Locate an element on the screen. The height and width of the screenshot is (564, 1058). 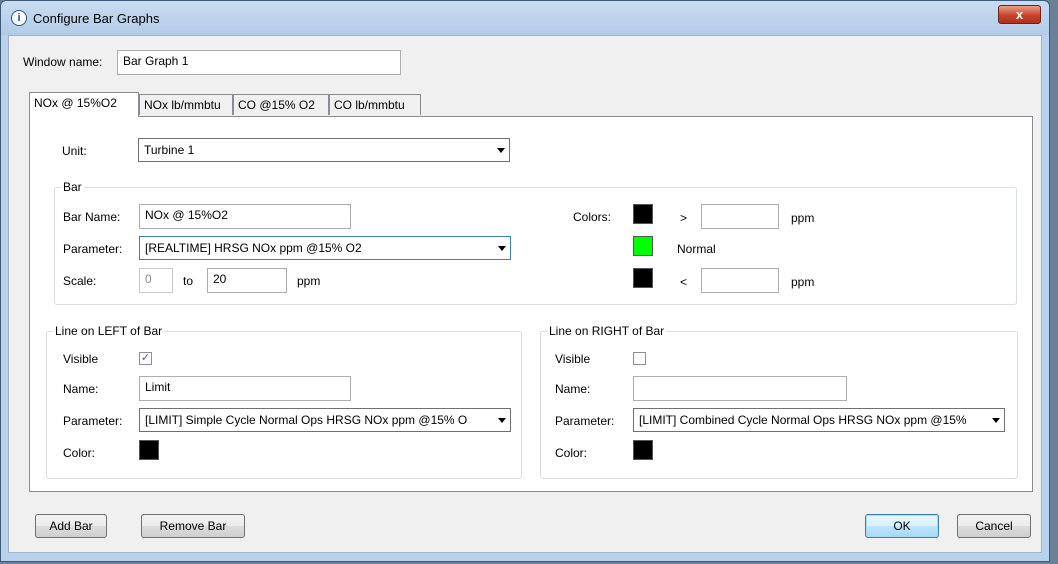
left-name-label: Name: is located at coordinates (81, 389).